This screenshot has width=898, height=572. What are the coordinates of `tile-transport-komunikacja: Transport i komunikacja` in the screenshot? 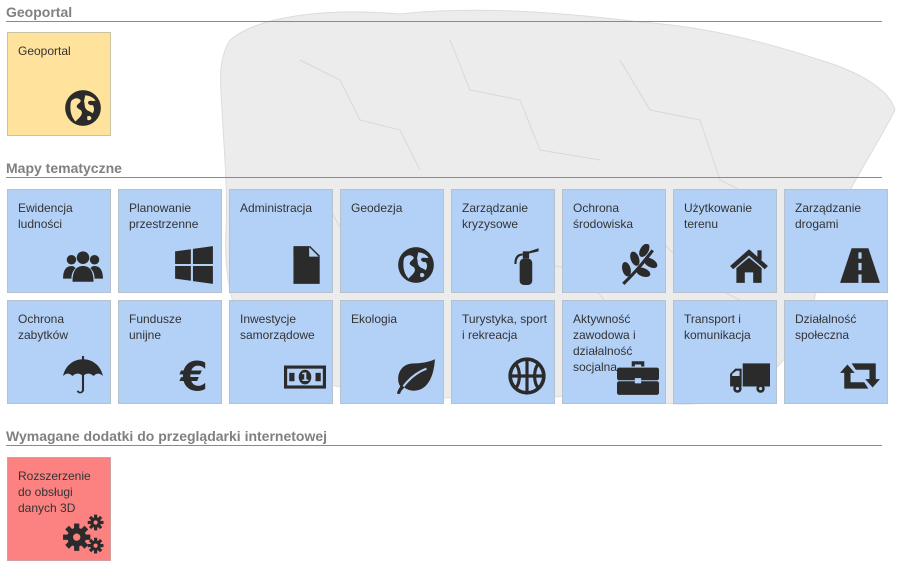 It's located at (725, 352).